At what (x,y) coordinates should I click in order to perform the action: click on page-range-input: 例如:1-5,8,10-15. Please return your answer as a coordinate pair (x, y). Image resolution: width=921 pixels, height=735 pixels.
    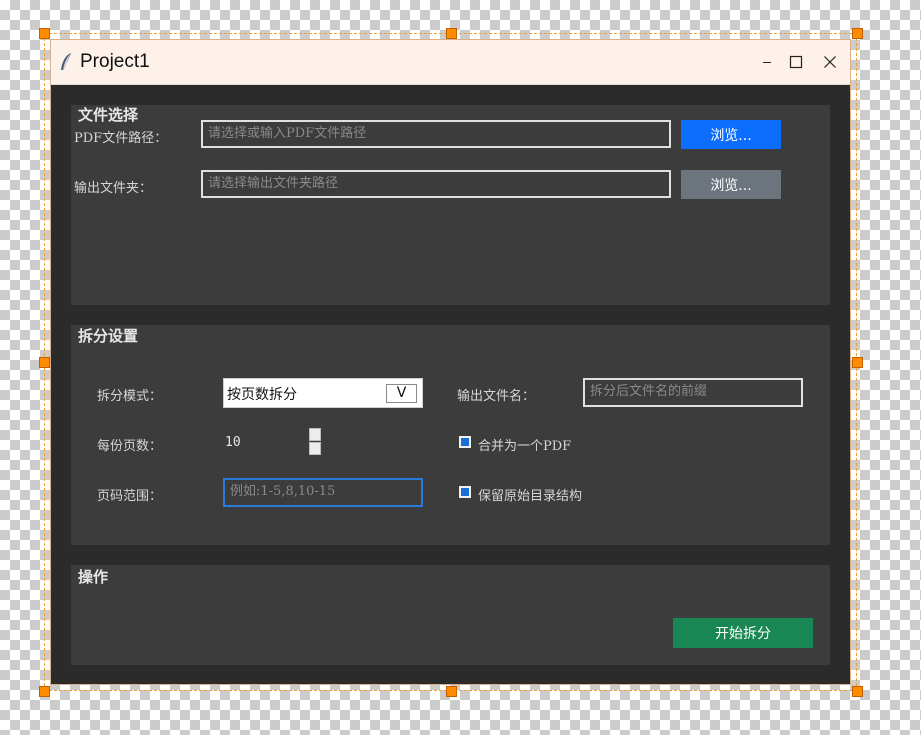
    Looking at the image, I should click on (323, 492).